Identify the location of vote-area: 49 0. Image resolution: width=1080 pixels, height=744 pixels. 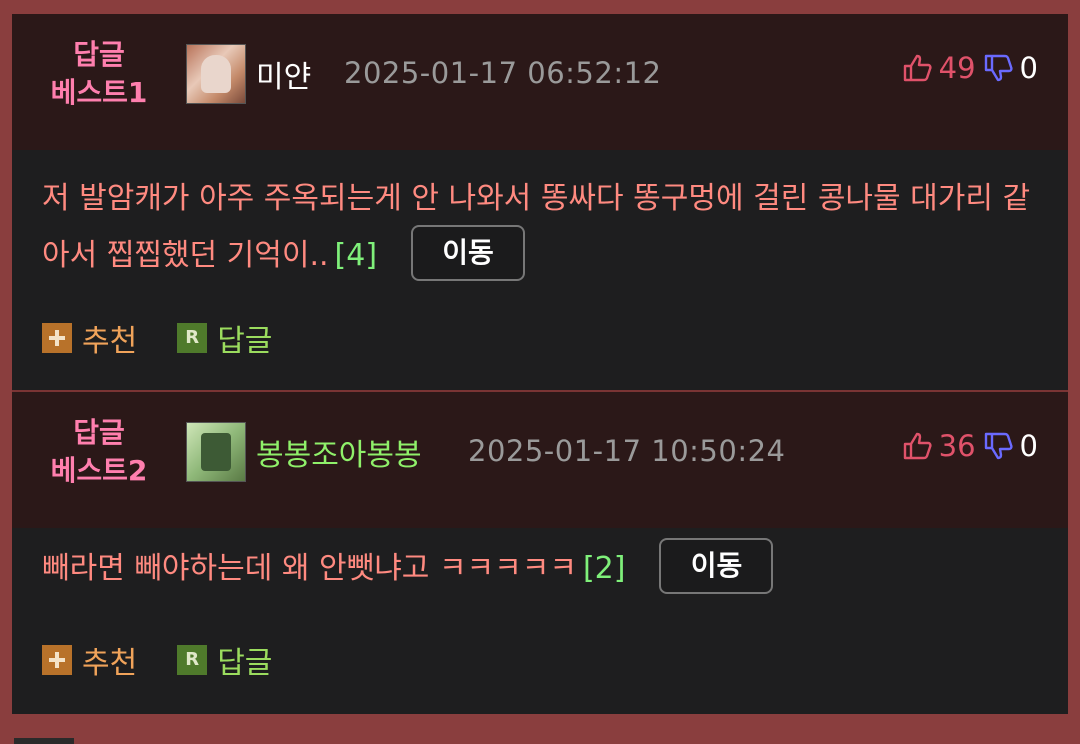
(969, 68).